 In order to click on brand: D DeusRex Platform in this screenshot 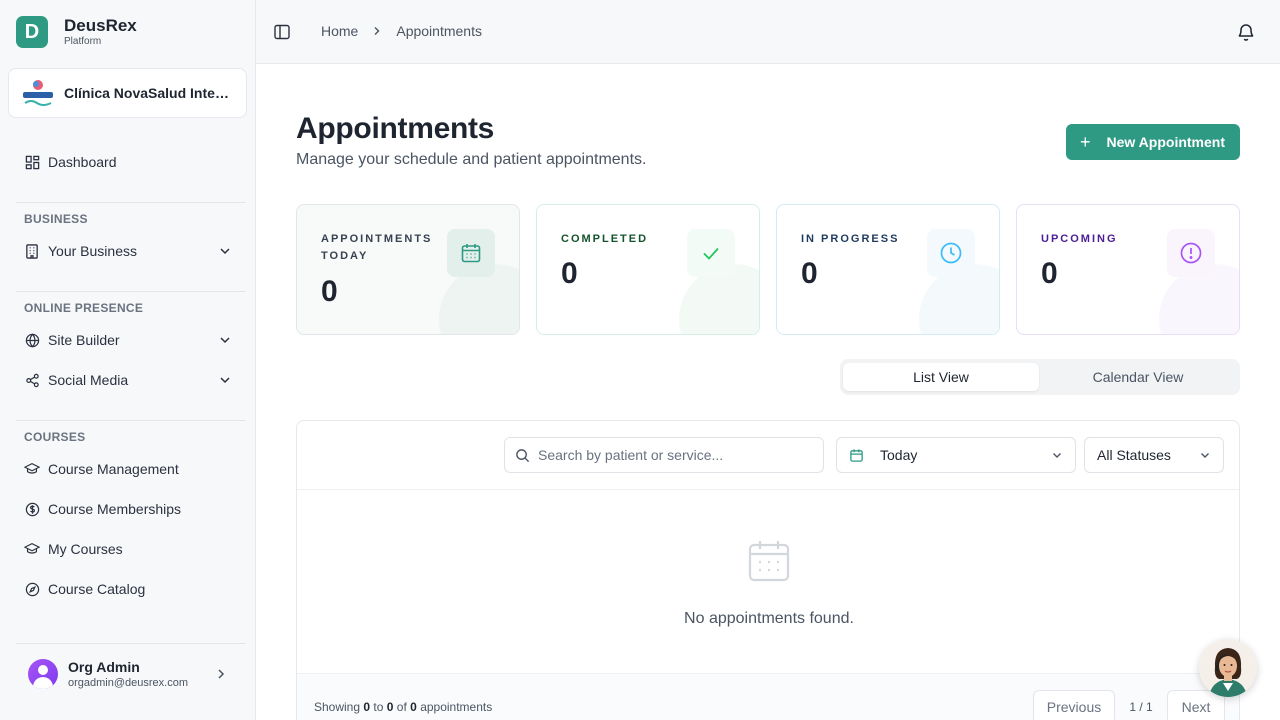, I will do `click(76, 32)`.